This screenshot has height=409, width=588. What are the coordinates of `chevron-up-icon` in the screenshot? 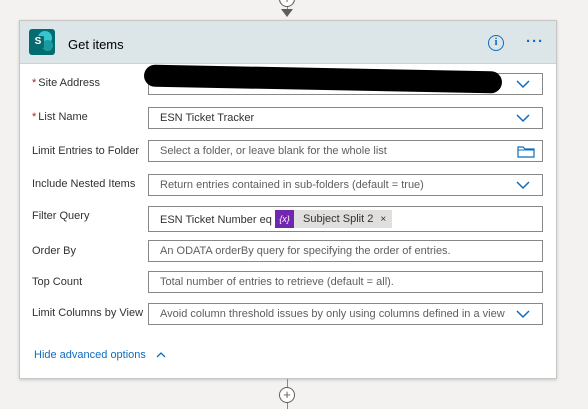 It's located at (161, 355).